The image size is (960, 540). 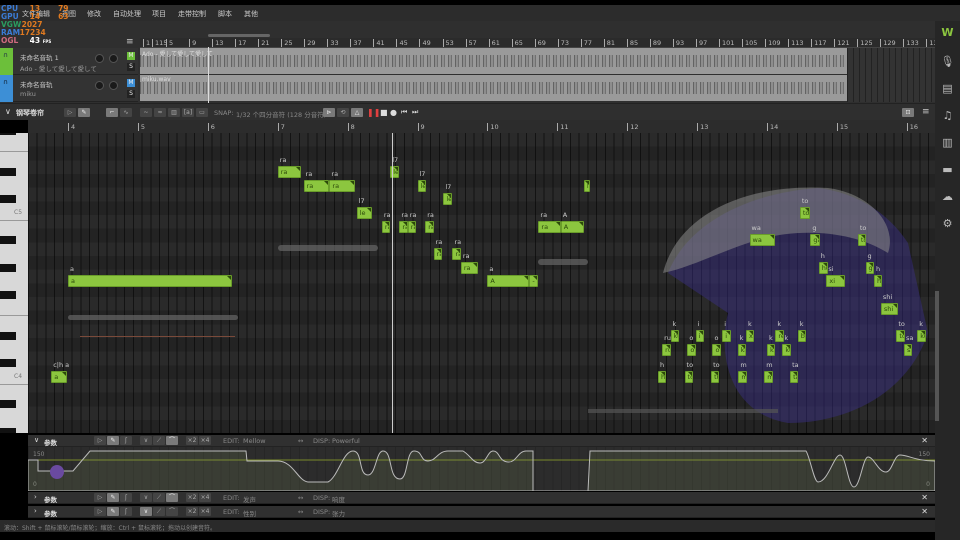 What do you see at coordinates (357, 112) in the screenshot?
I see `metronome-button: △` at bounding box center [357, 112].